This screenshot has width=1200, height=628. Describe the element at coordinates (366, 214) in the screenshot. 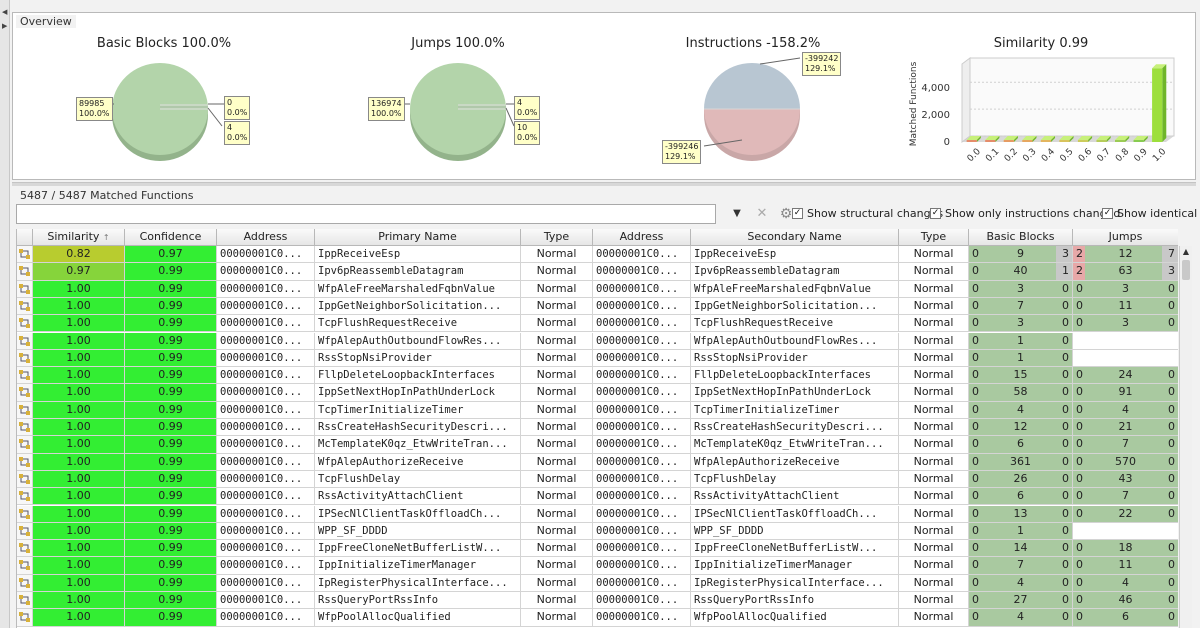

I see `filter-input` at that location.